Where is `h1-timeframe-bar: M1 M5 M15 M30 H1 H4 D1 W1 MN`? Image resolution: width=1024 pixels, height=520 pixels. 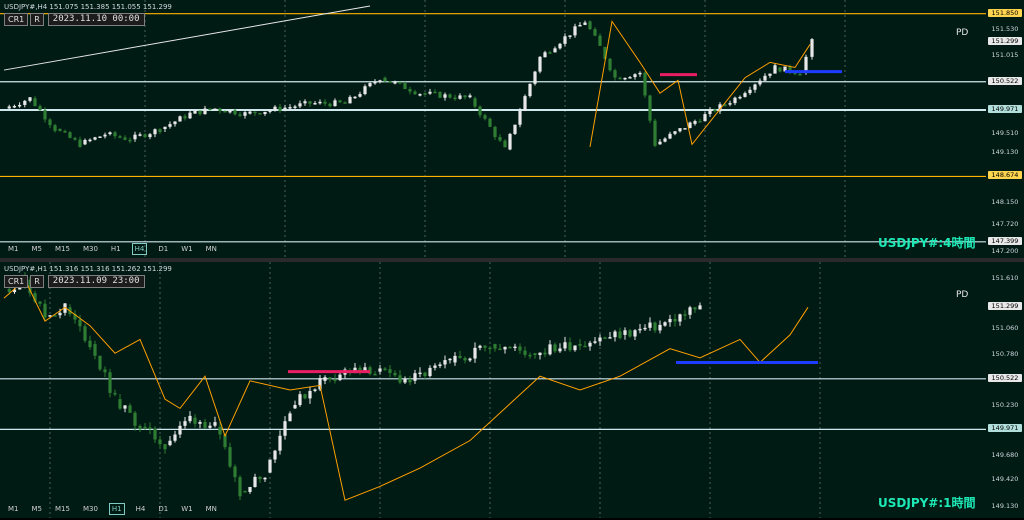
h1-timeframe-bar: M1 M5 M15 M30 H1 H4 D1 W1 MN is located at coordinates (112, 509).